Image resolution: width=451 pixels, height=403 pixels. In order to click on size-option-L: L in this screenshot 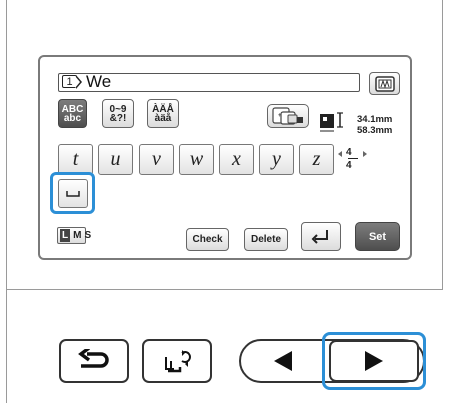, I will do `click(65, 235)`.